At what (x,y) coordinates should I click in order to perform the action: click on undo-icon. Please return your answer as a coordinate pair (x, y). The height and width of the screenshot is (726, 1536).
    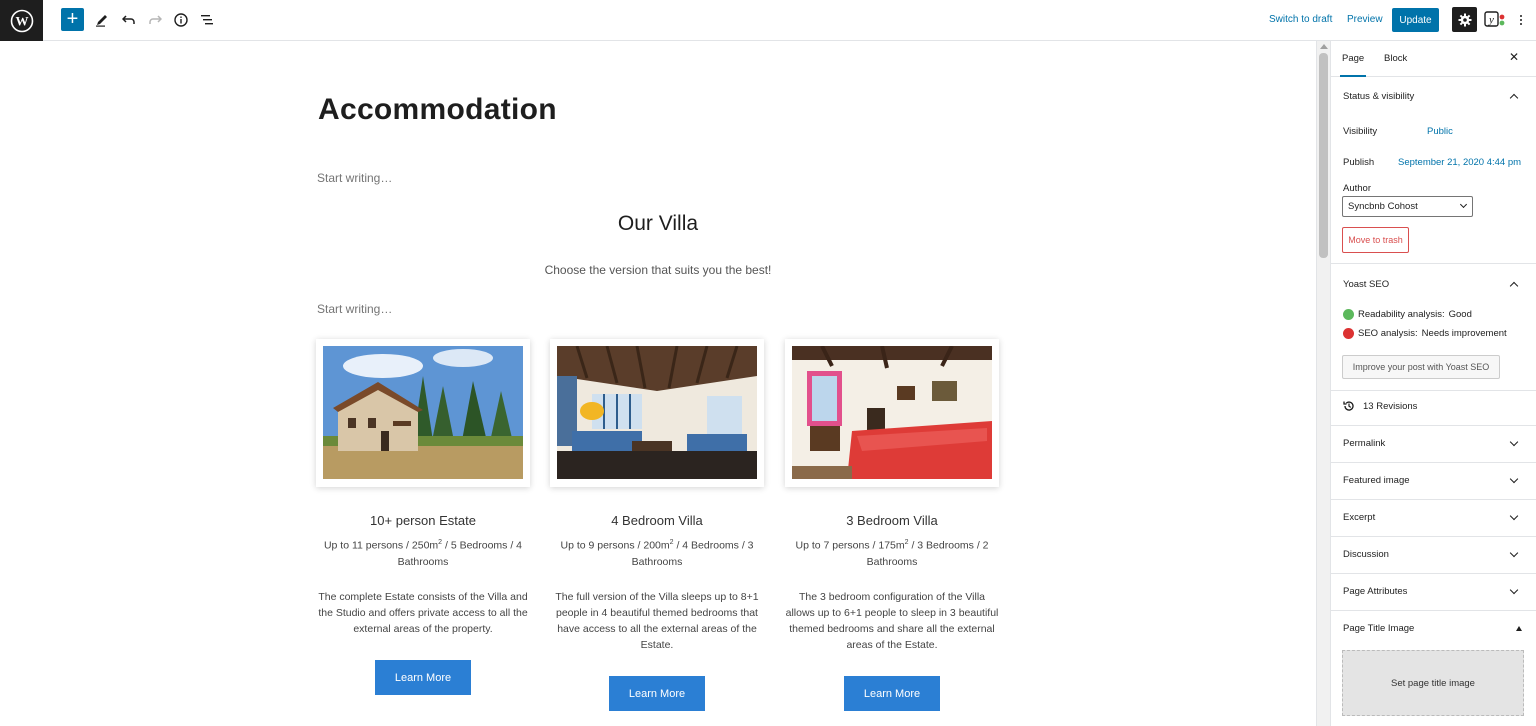
    Looking at the image, I should click on (129, 20).